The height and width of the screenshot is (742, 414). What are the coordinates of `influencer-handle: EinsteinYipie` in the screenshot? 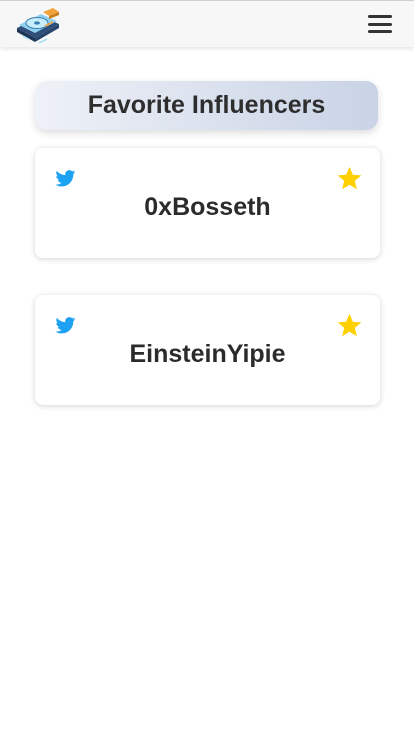 It's located at (207, 354).